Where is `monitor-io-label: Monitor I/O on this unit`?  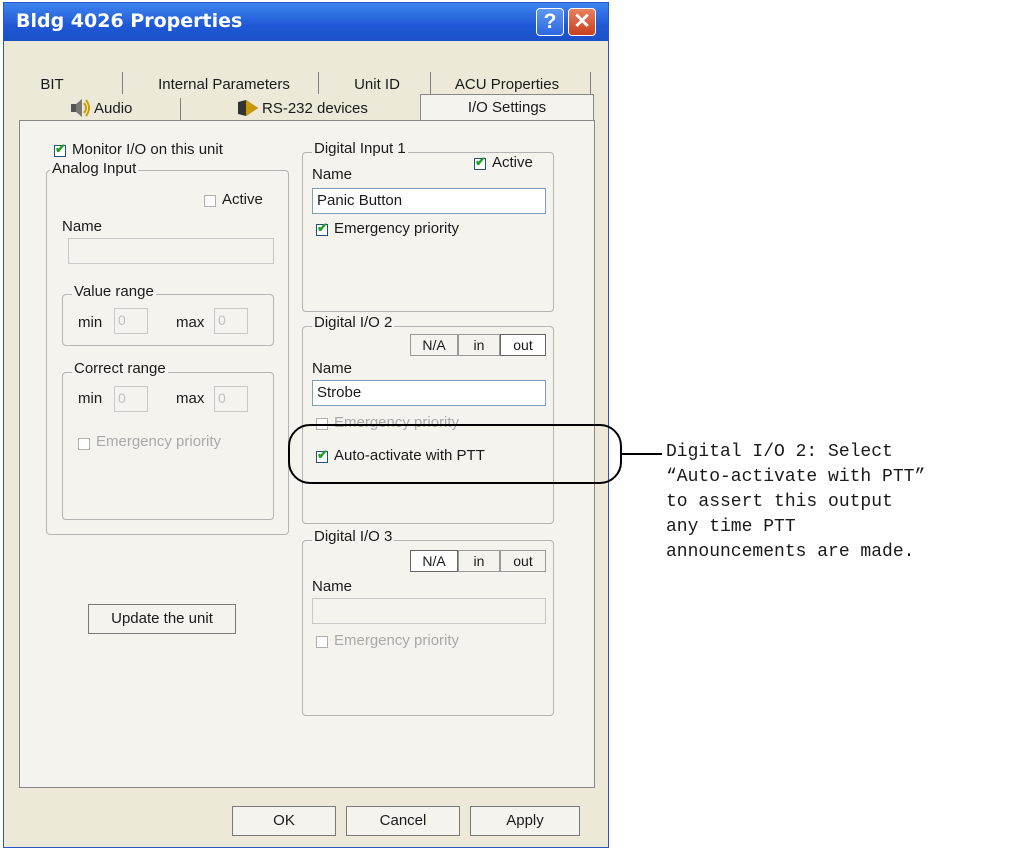 monitor-io-label: Monitor I/O on this unit is located at coordinates (147, 149).